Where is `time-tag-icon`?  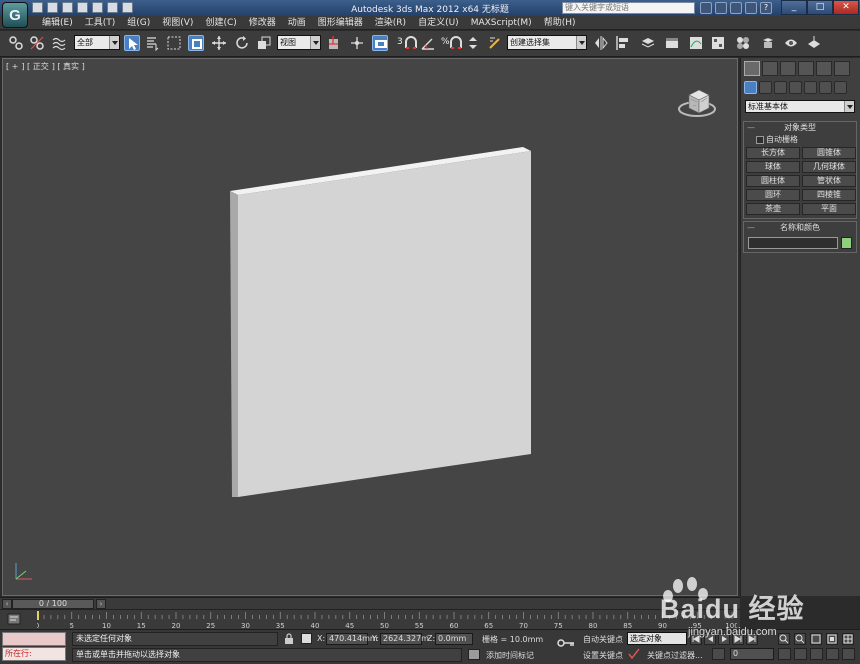
time-tag-icon is located at coordinates (474, 654).